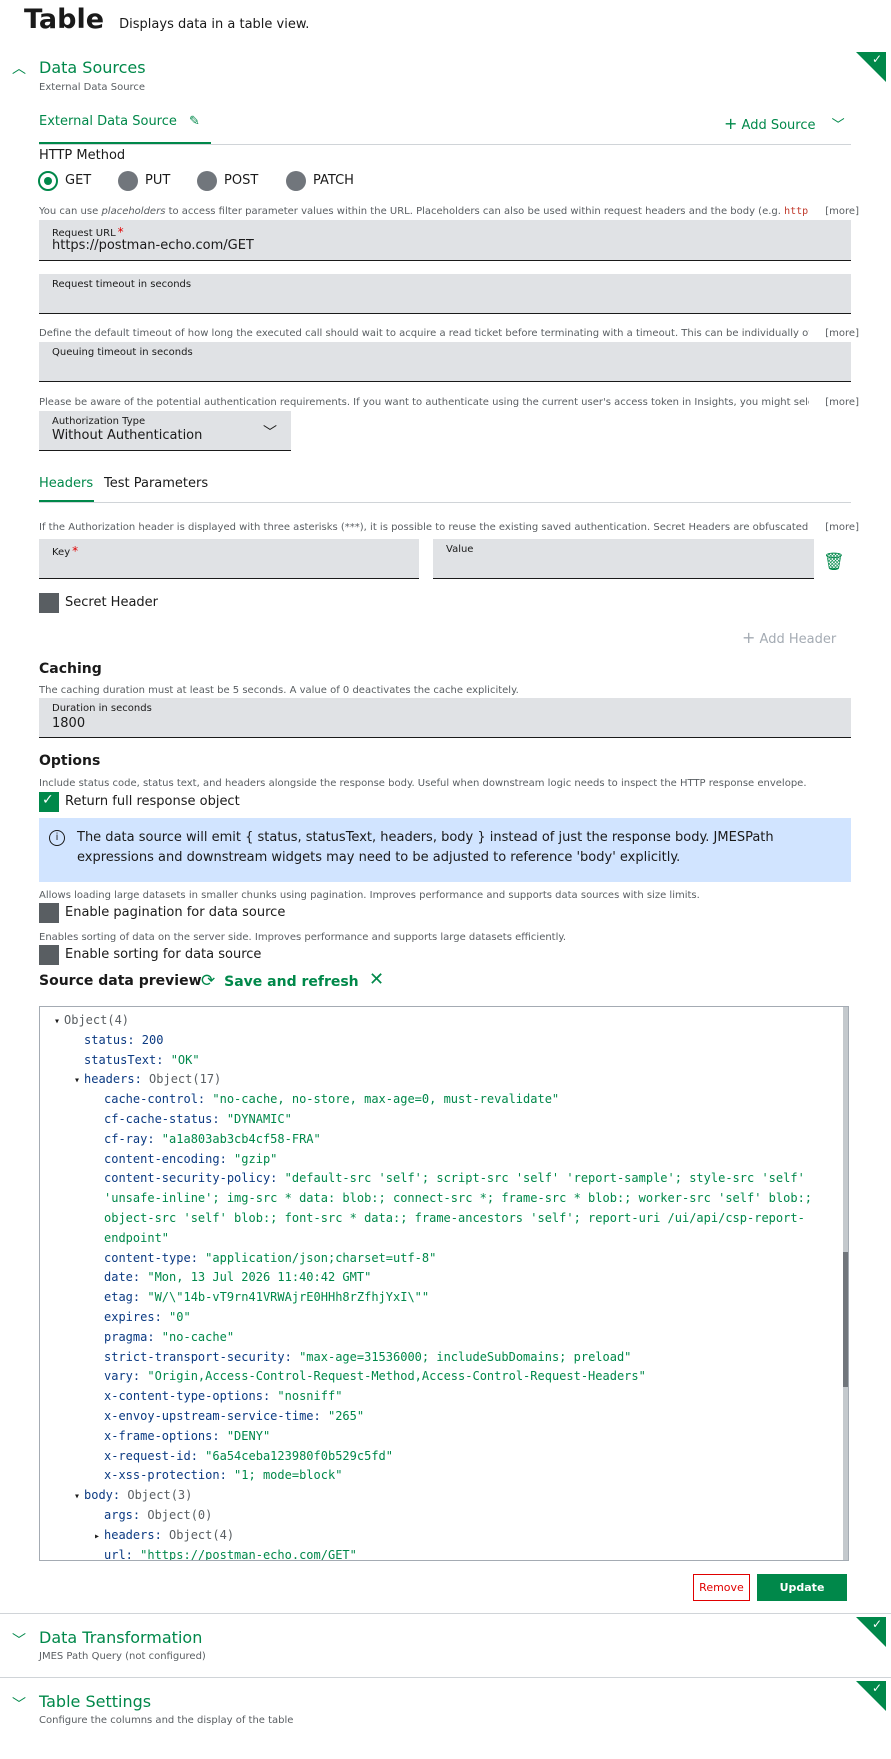  Describe the element at coordinates (113, 1039) in the screenshot. I see `json-key: status:` at that location.